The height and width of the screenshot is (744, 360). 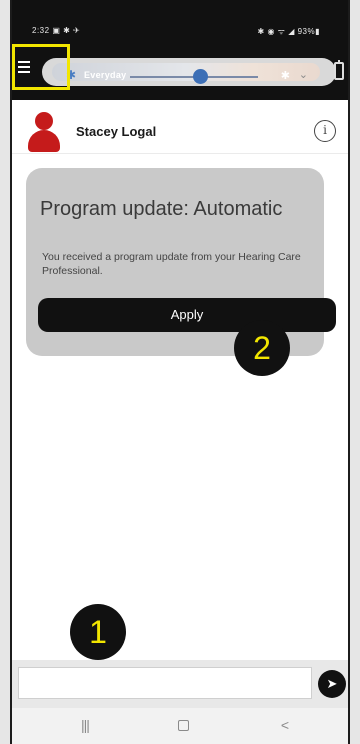 I want to click on callout-badge-2: 2, so click(x=262, y=348).